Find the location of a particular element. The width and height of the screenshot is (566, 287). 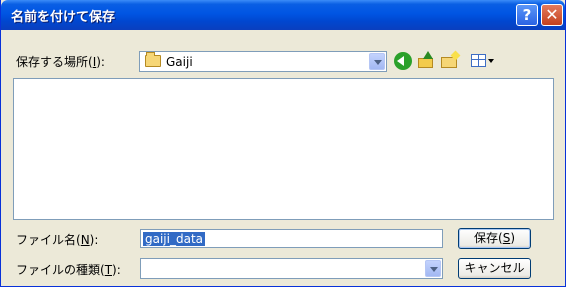

filename-label-suffix: ): is located at coordinates (94, 240).